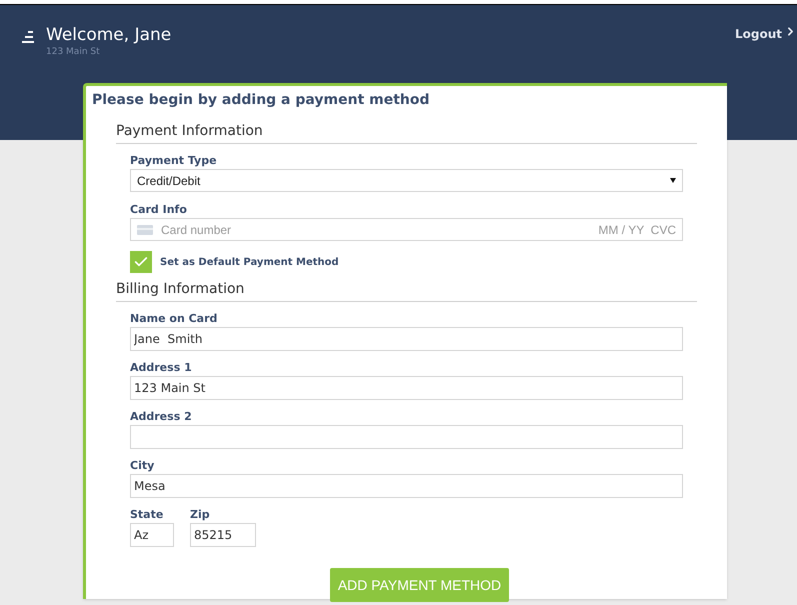  What do you see at coordinates (406, 437) in the screenshot?
I see `text-field` at bounding box center [406, 437].